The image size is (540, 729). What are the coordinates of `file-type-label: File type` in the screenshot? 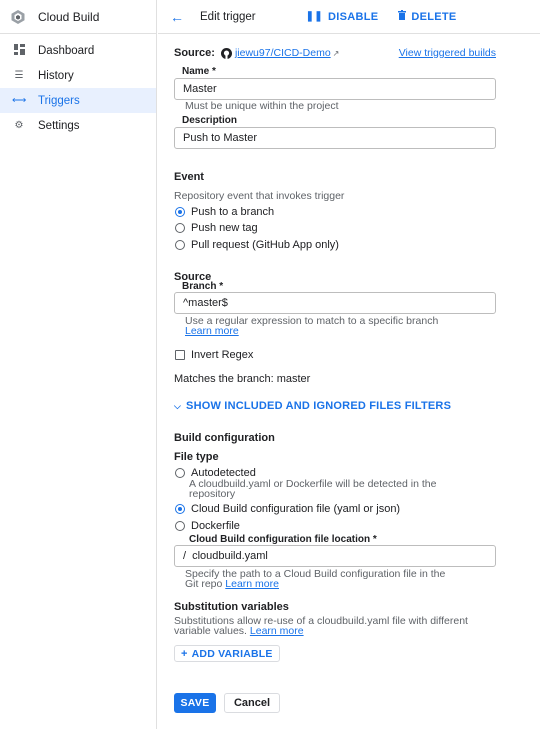 It's located at (196, 457).